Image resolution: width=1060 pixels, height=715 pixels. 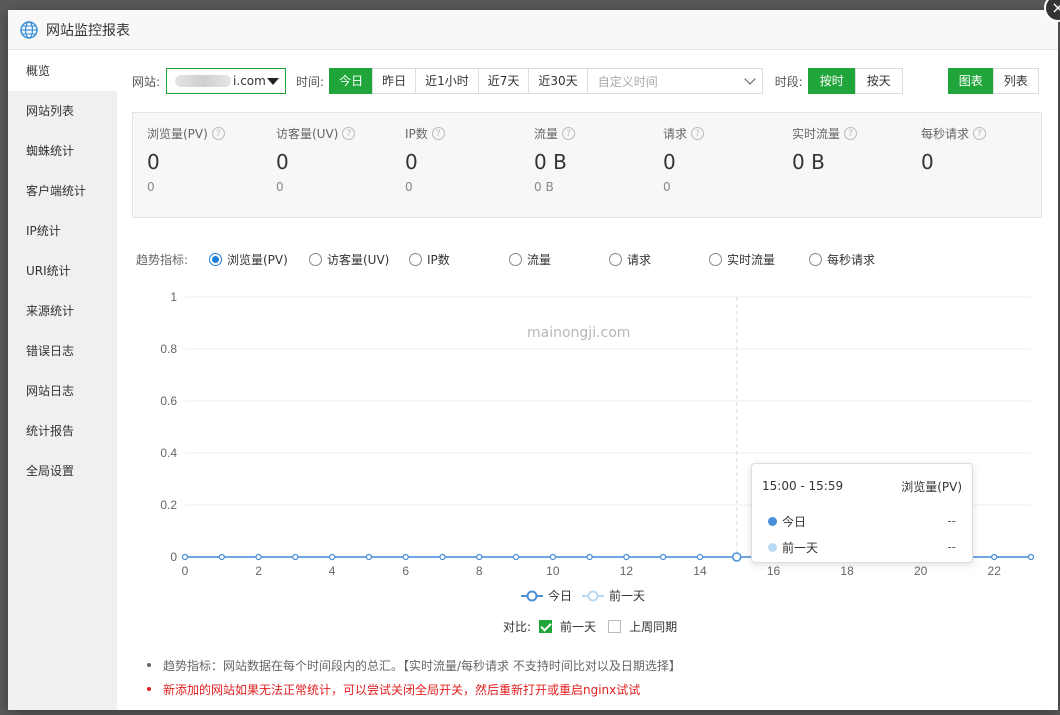 I want to click on dialog-title: 网站监控报表, so click(x=88, y=30).